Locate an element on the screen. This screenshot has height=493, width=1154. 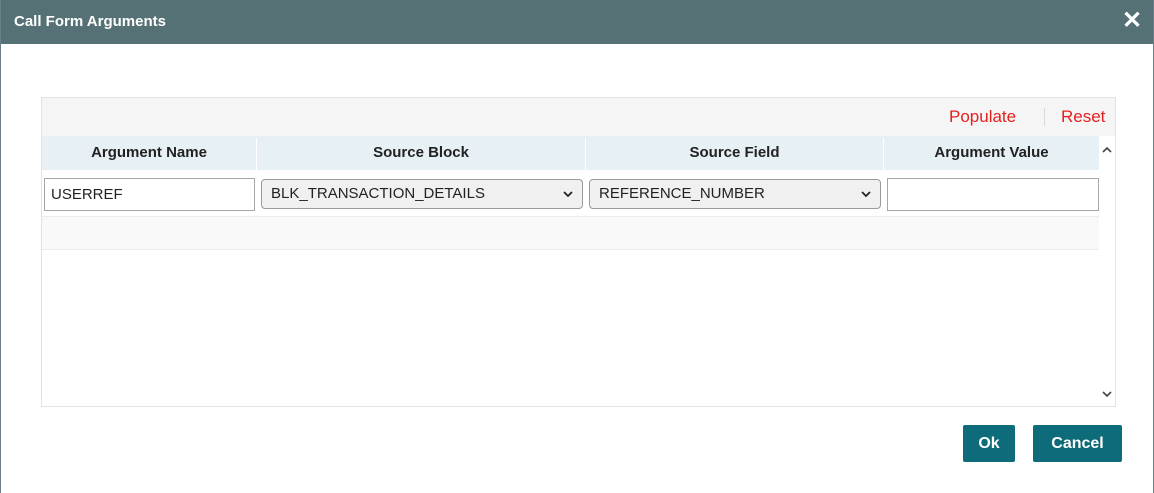
cancel-button: Cancel is located at coordinates (1077, 443).